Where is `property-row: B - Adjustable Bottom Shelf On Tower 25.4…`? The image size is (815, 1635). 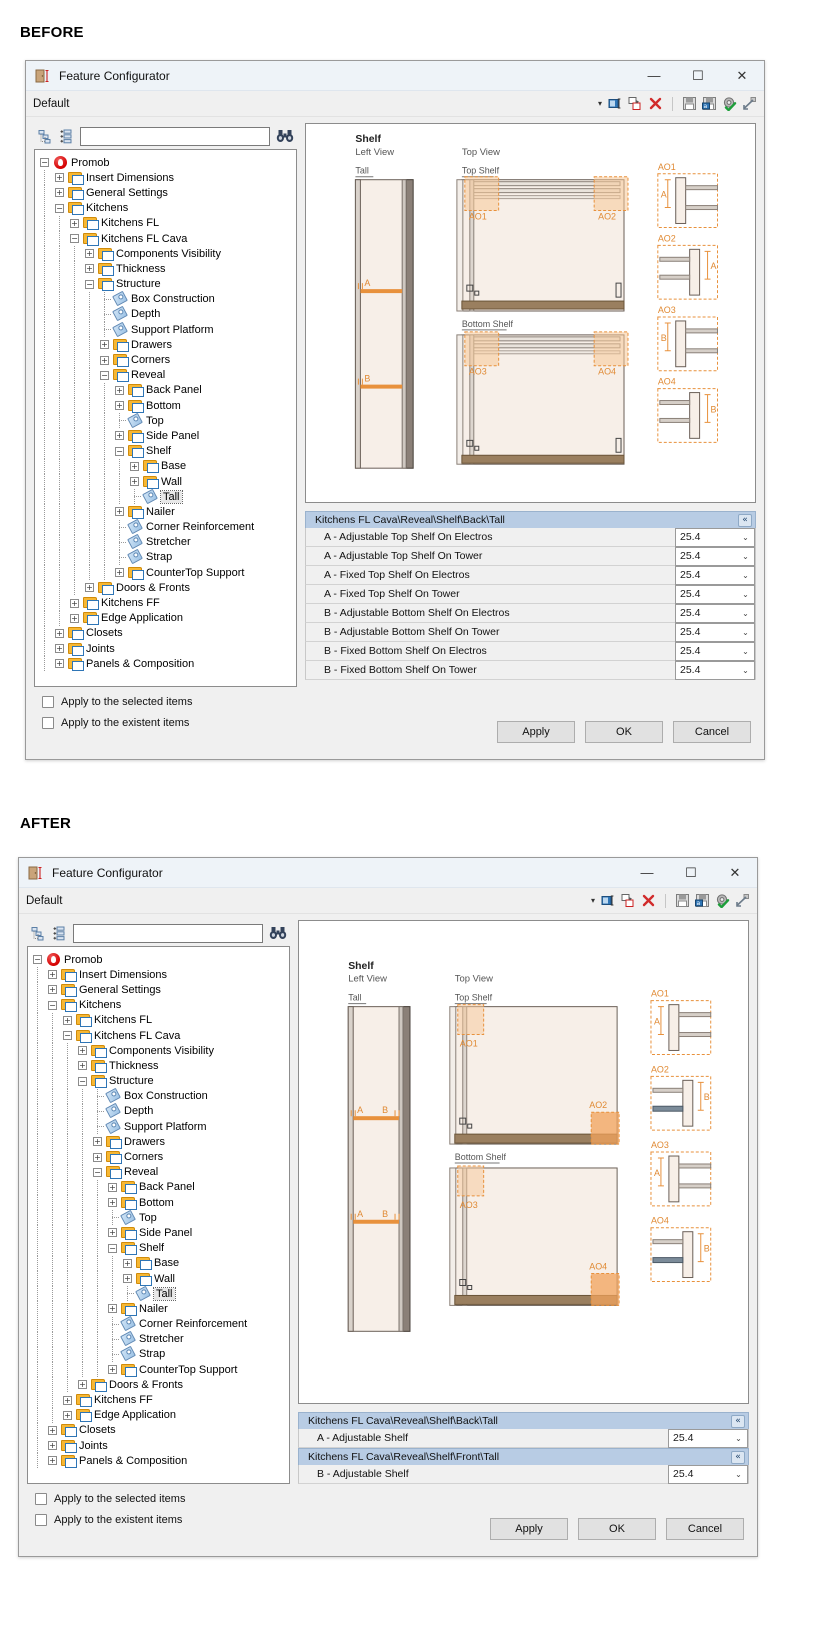
property-row: B - Adjustable Bottom Shelf On Tower 25.4… is located at coordinates (530, 632).